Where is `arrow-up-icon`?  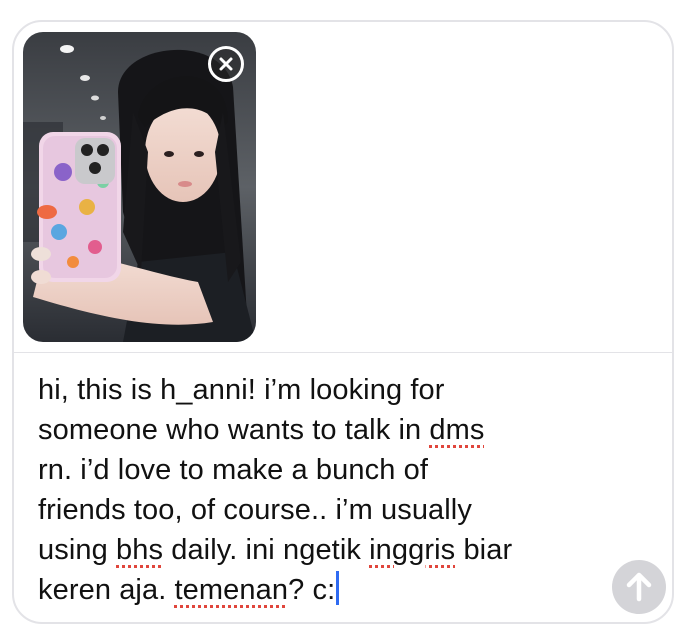 arrow-up-icon is located at coordinates (639, 587).